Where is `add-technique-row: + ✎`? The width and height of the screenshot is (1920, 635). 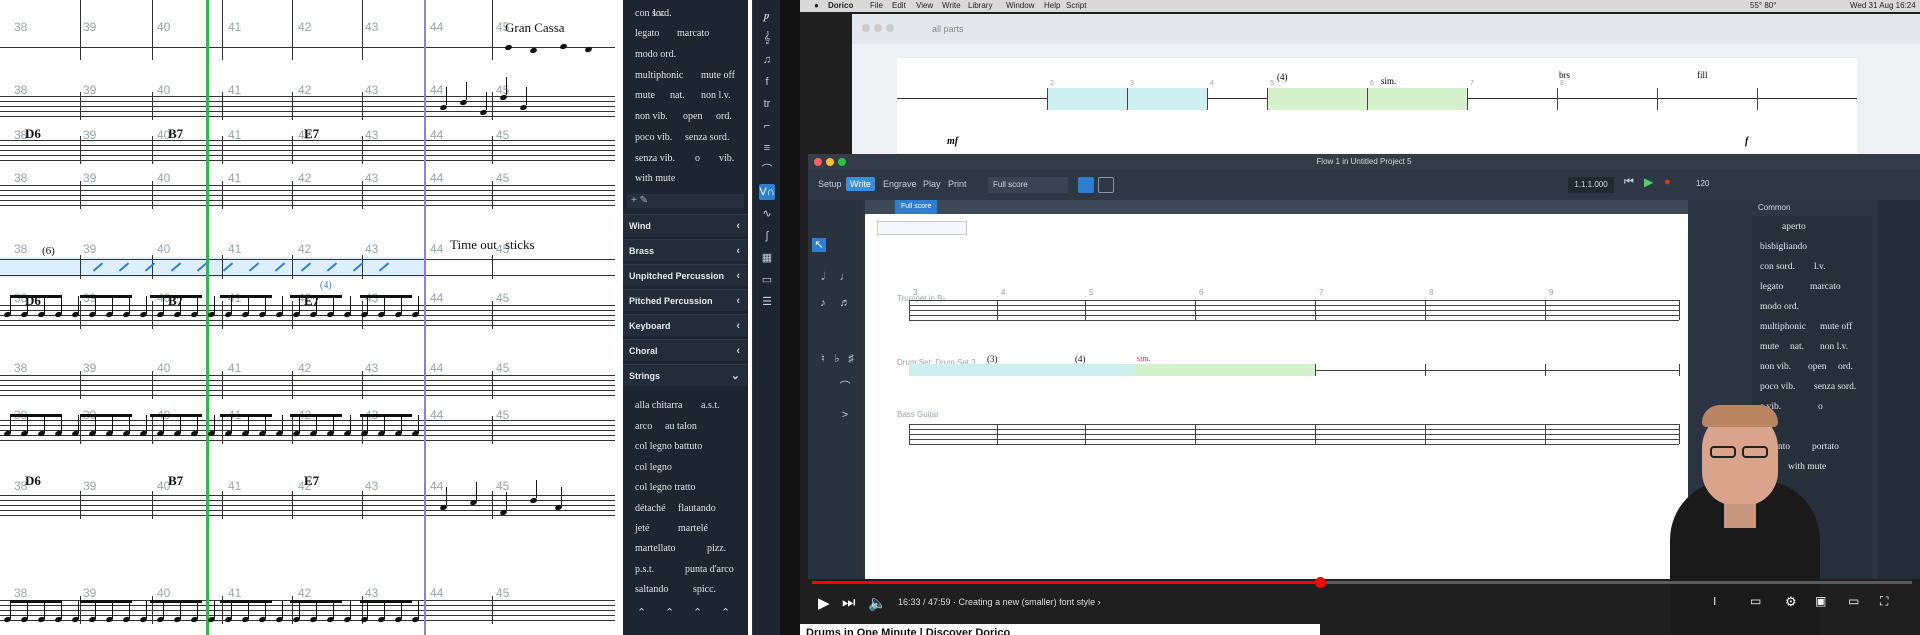 add-technique-row: + ✎ is located at coordinates (685, 201).